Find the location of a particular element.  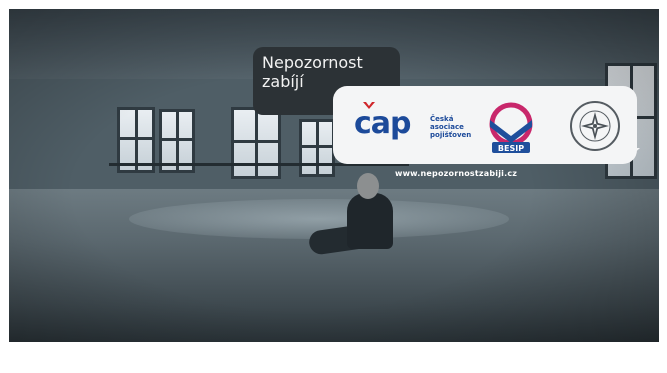

cap-wordmark: cap is located at coordinates (383, 123).